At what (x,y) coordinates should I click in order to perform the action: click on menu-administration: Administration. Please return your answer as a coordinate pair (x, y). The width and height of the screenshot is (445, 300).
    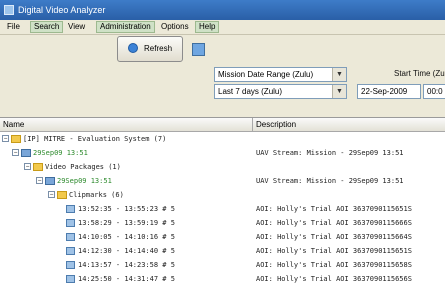
    Looking at the image, I should click on (125, 27).